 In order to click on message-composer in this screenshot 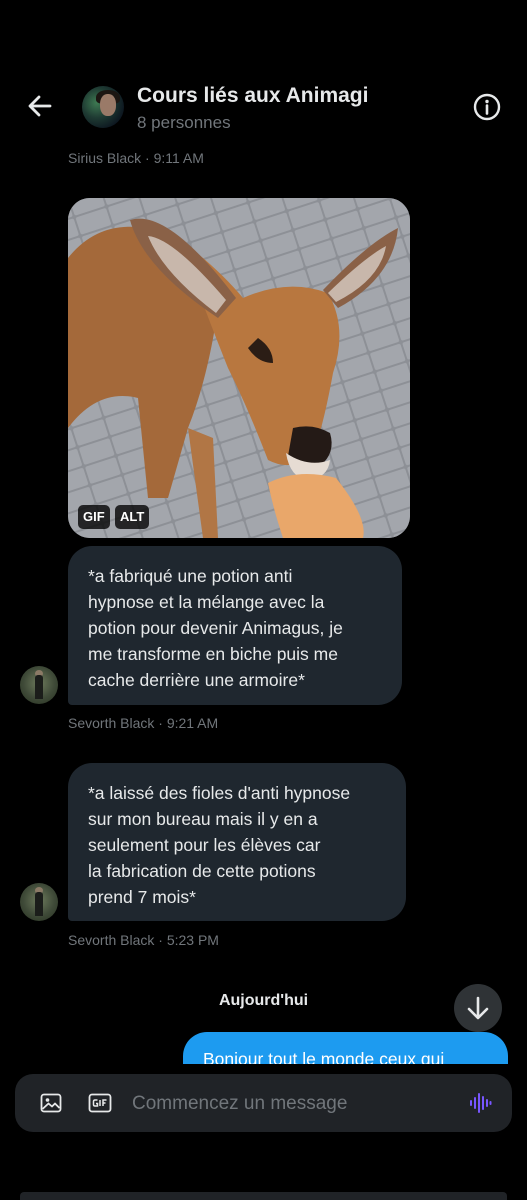, I will do `click(263, 1103)`.